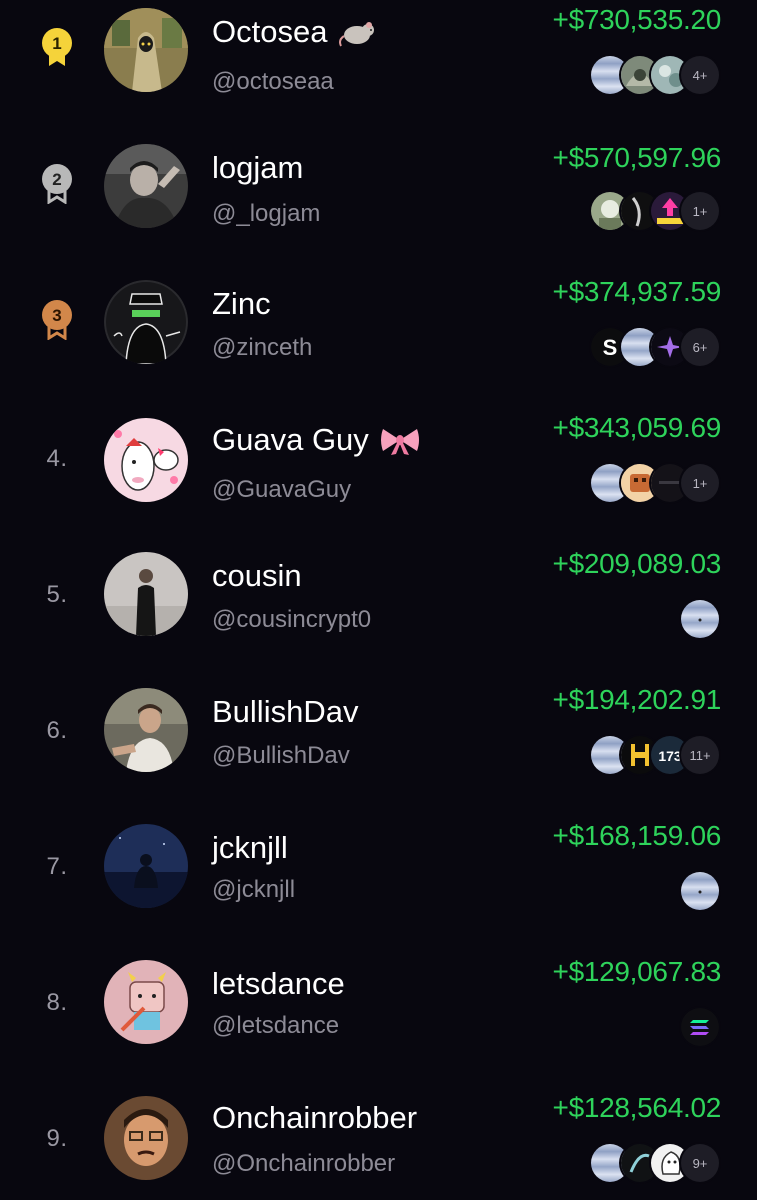 The image size is (757, 1200). I want to click on leaderboard-row: 8. letsdance @letsdance +$129,067.83, so click(378, 1020).